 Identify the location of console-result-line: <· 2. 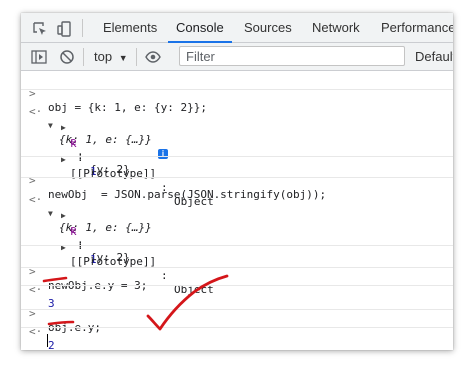
(237, 330).